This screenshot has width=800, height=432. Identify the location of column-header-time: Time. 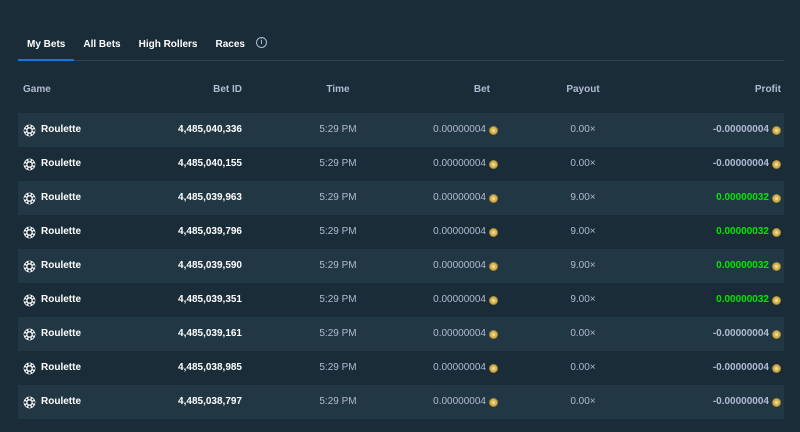
(338, 89).